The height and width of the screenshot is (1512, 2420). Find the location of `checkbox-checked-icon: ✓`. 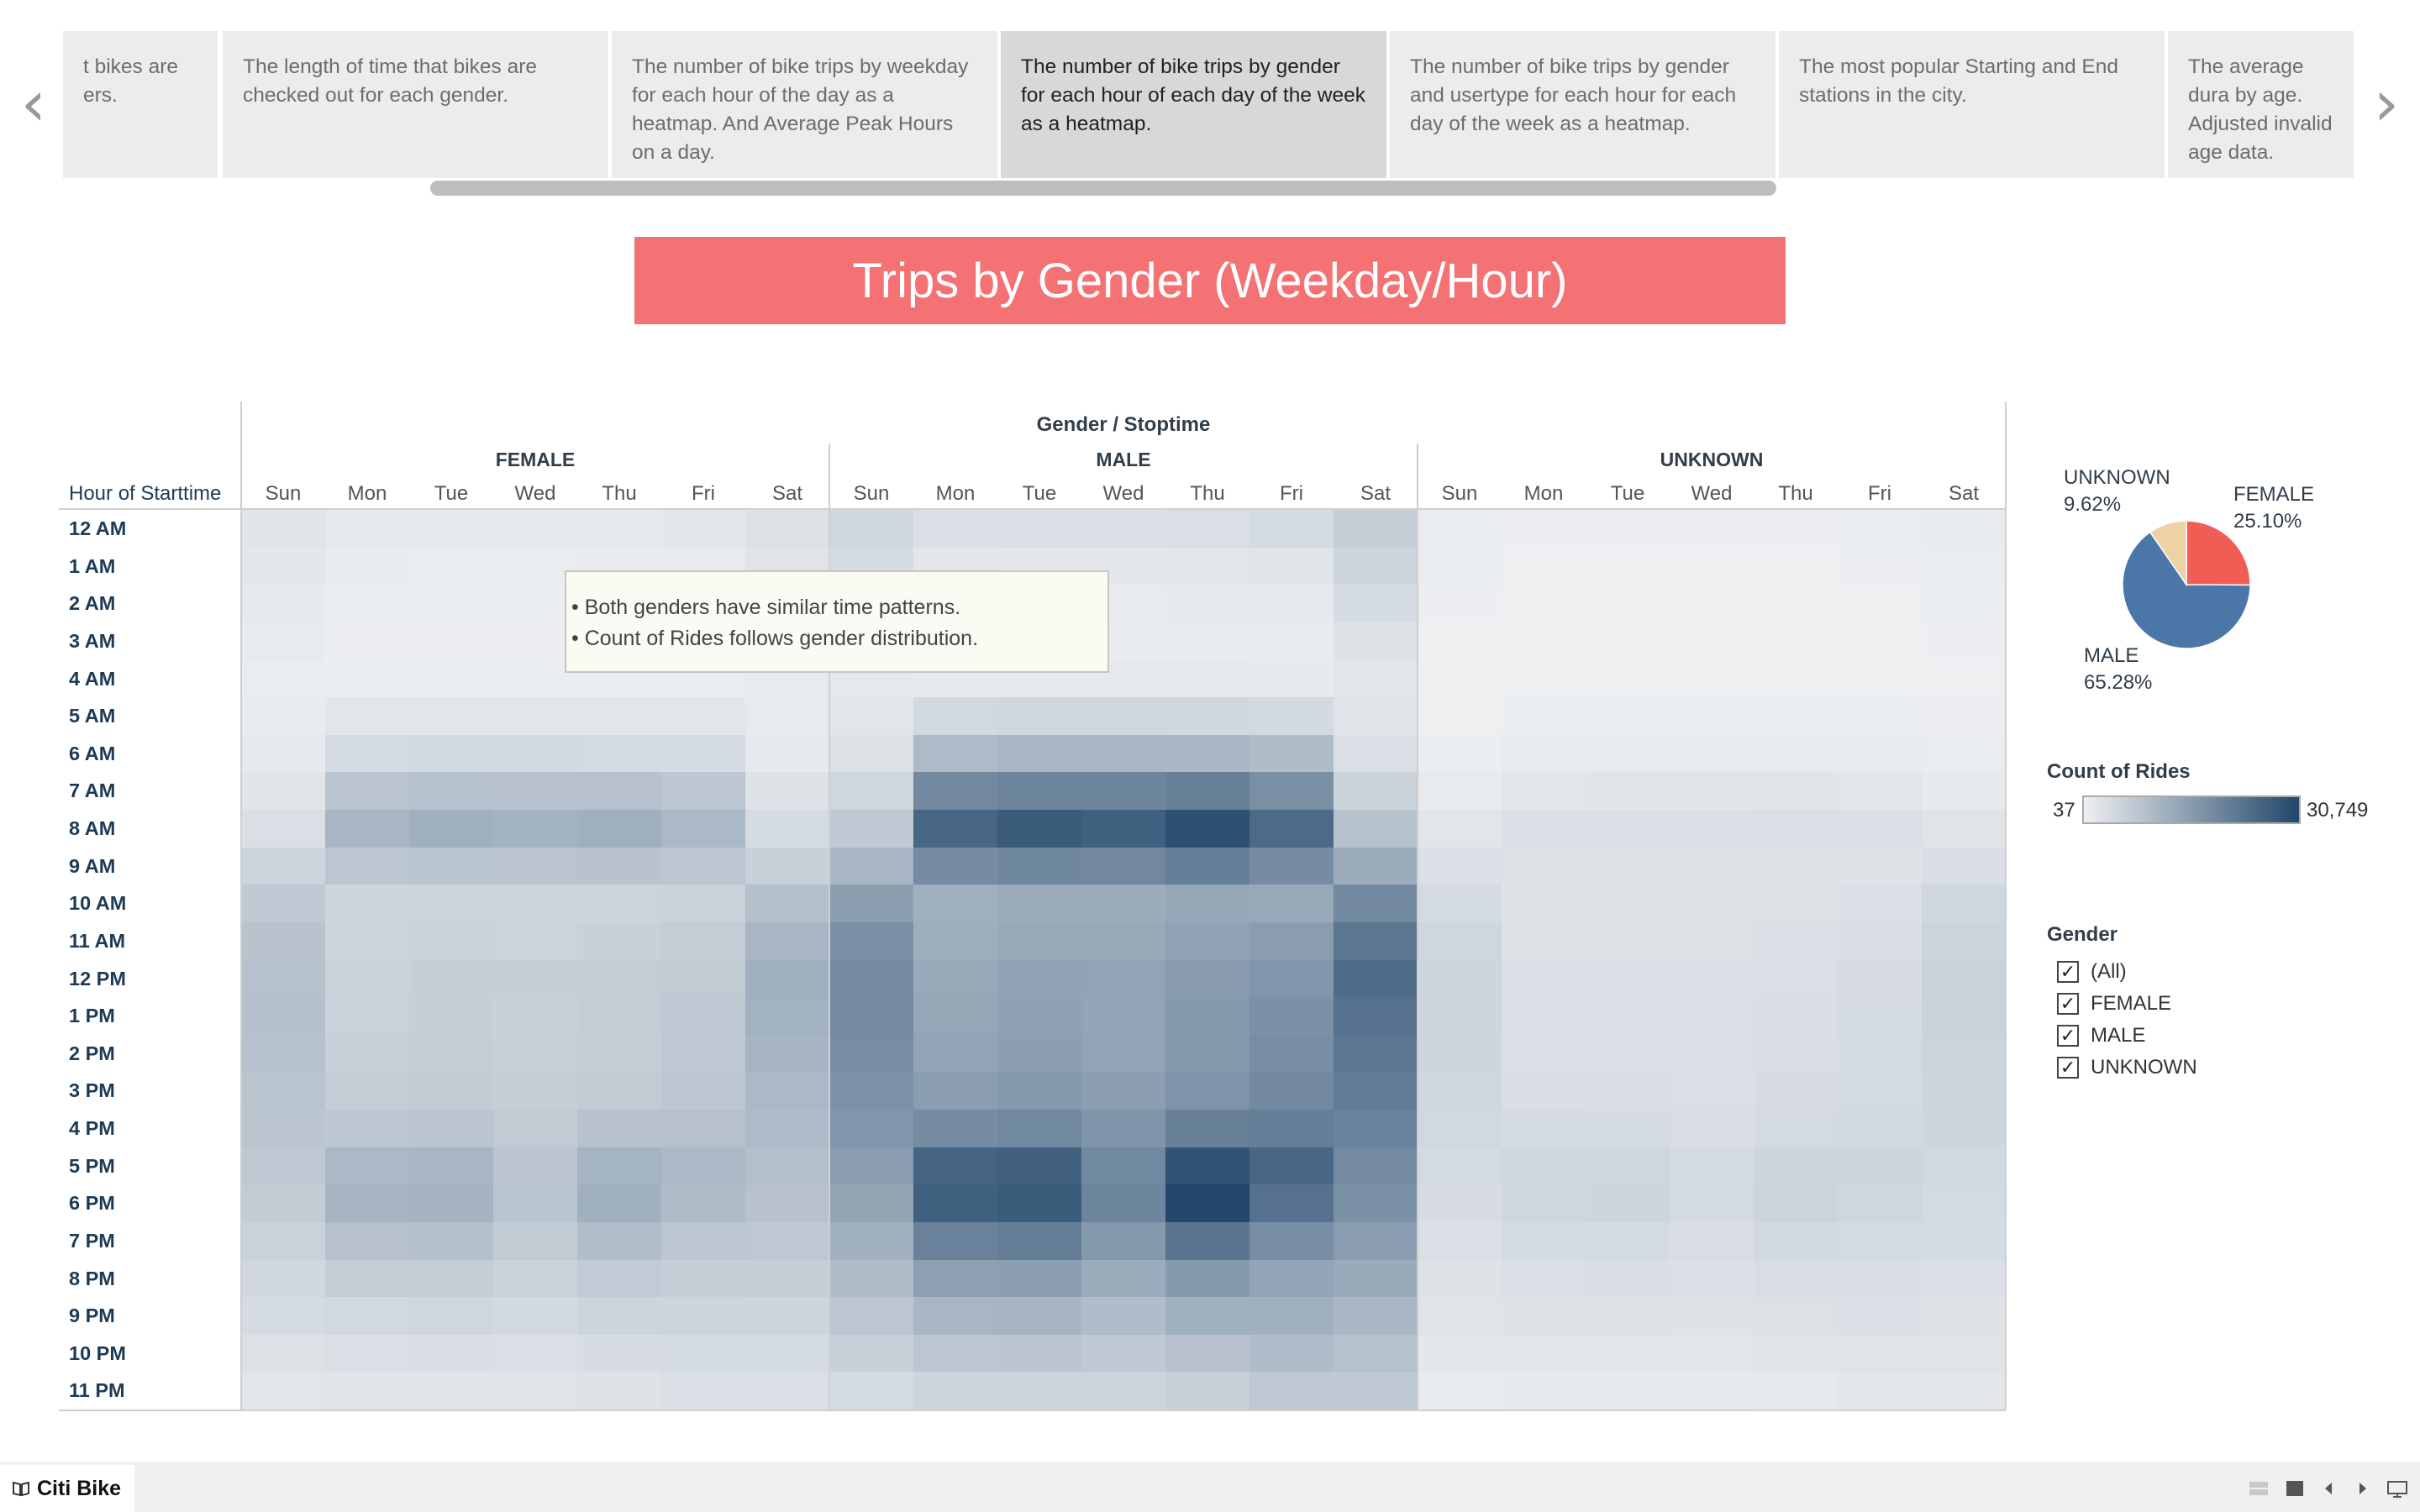

checkbox-checked-icon: ✓ is located at coordinates (2068, 1068).